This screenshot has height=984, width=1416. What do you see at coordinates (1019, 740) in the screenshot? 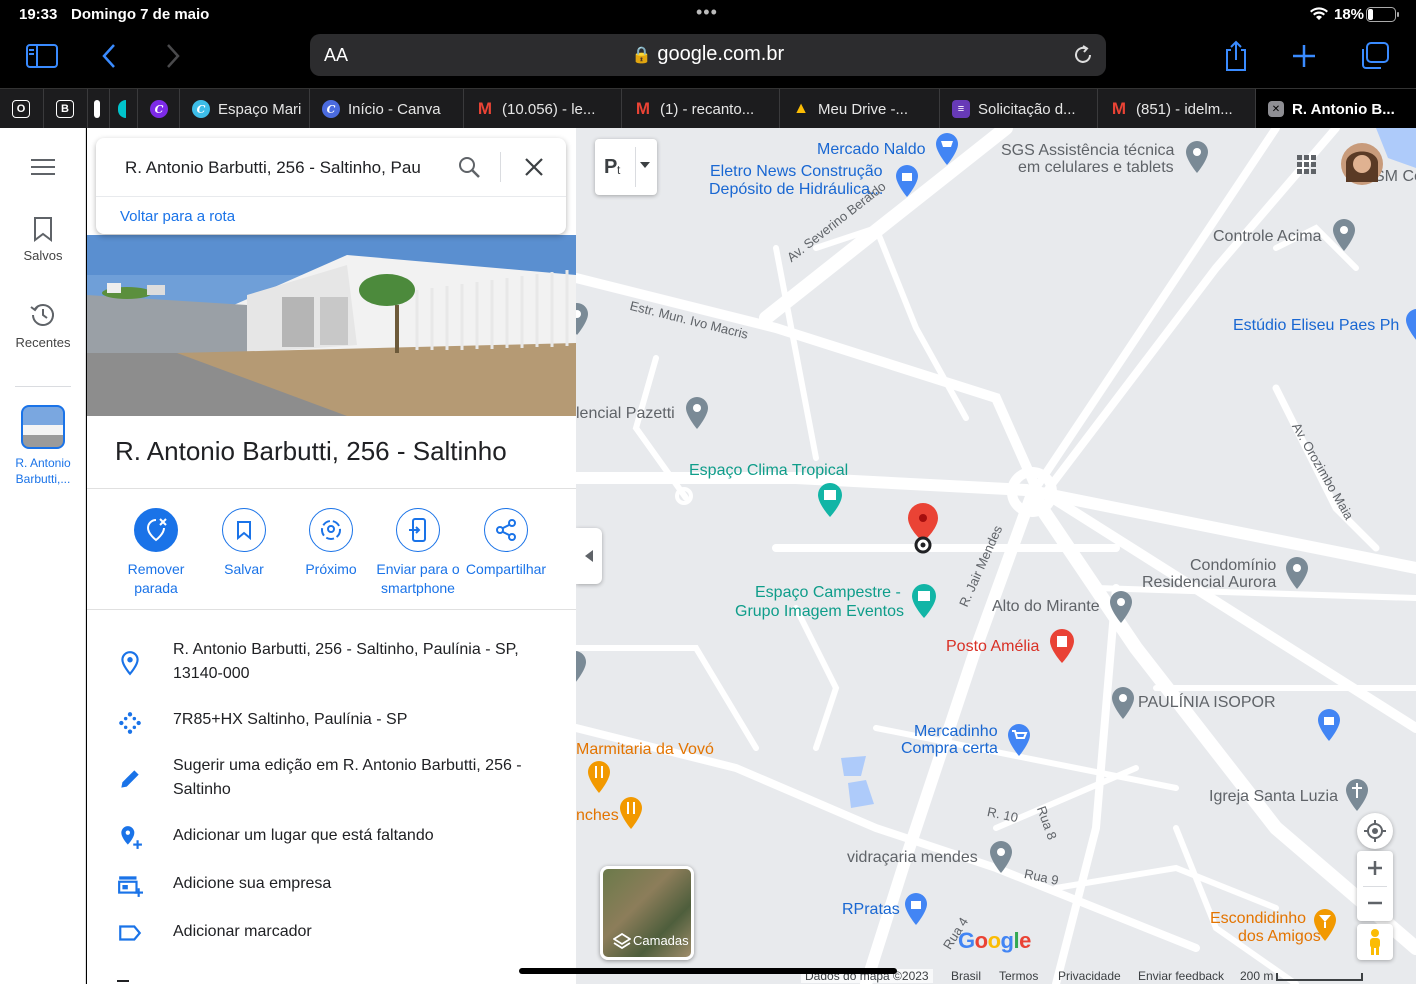
I see `grocery-pin-icon` at bounding box center [1019, 740].